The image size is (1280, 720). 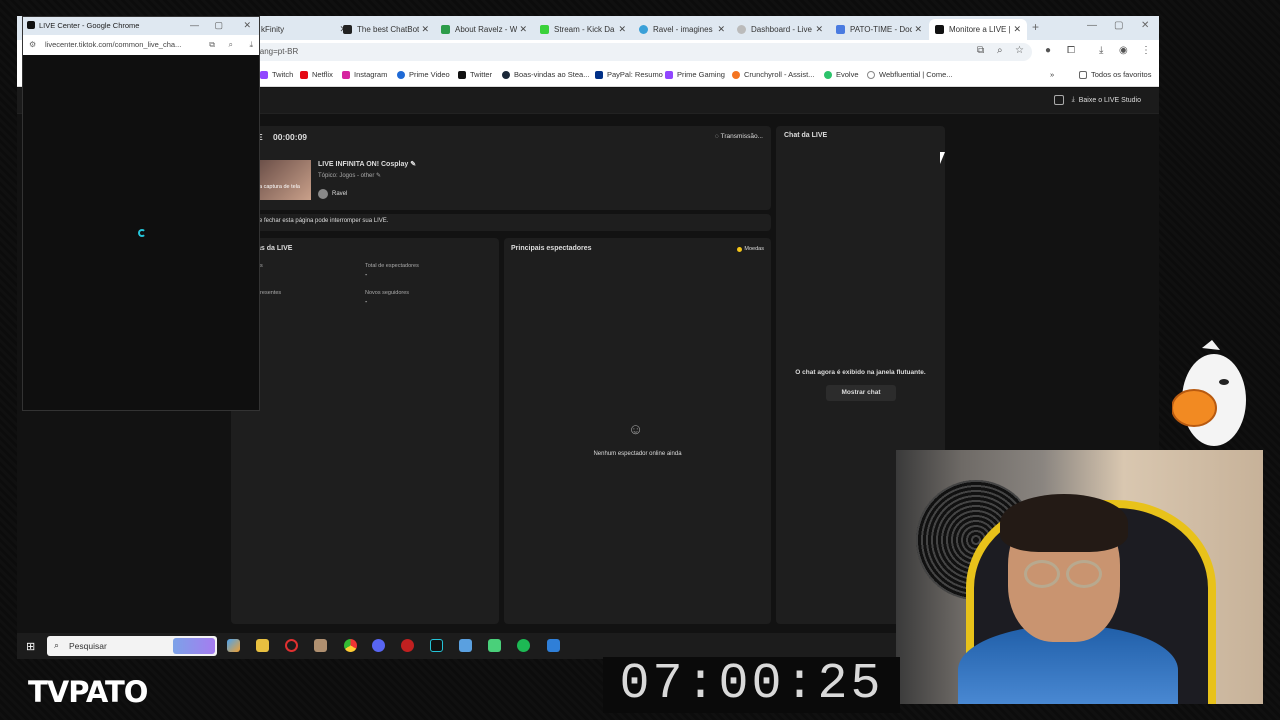 What do you see at coordinates (1123, 50) in the screenshot?
I see `profile-avatar-icon: ◉` at bounding box center [1123, 50].